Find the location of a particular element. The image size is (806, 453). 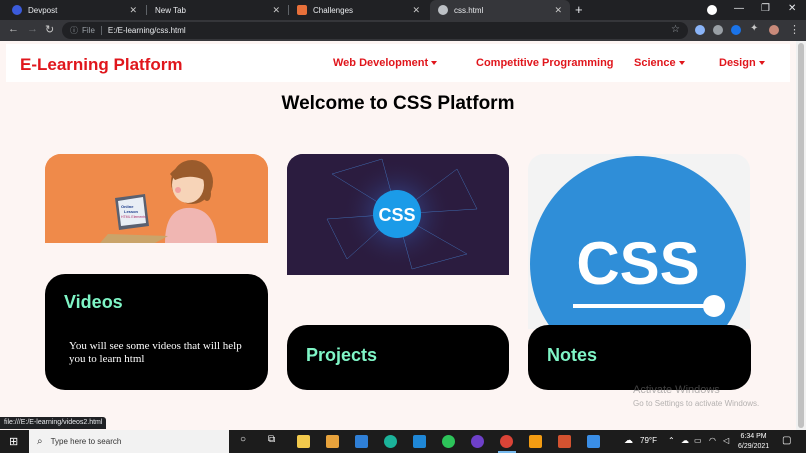

videos-card-image: Online Lesson HTML Elements is located at coordinates (156, 198).